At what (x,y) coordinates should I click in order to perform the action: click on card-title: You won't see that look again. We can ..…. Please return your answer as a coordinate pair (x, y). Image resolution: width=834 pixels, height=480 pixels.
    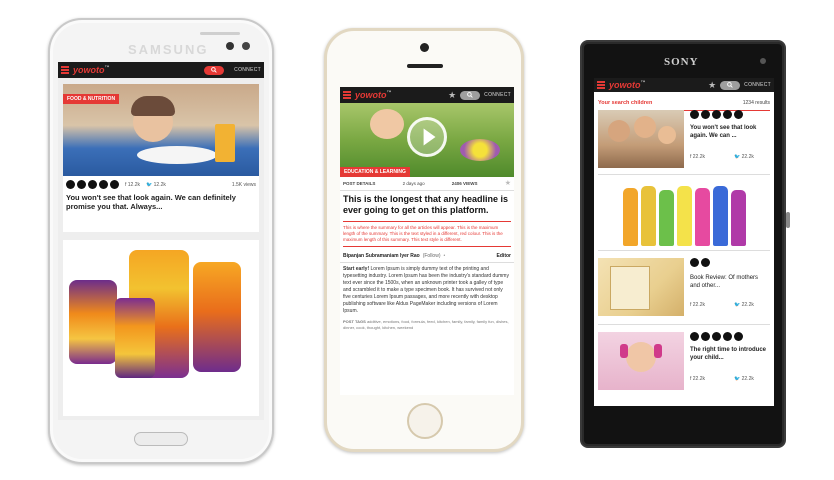
    Looking at the image, I should click on (723, 132).